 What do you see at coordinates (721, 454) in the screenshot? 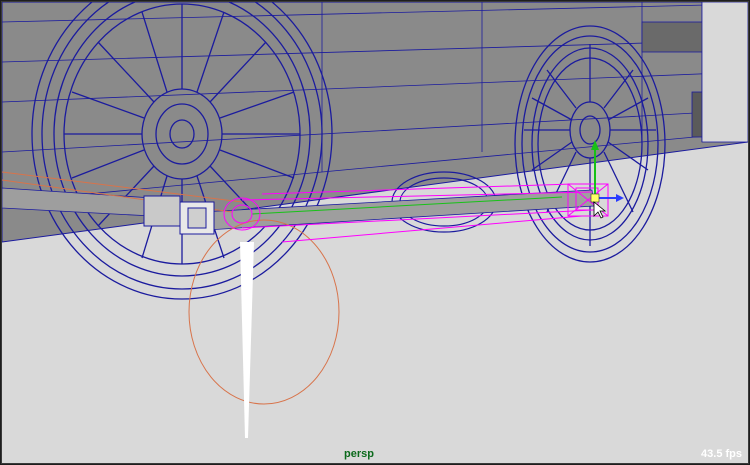
I see `fps-readout: 43.5 fps` at bounding box center [721, 454].